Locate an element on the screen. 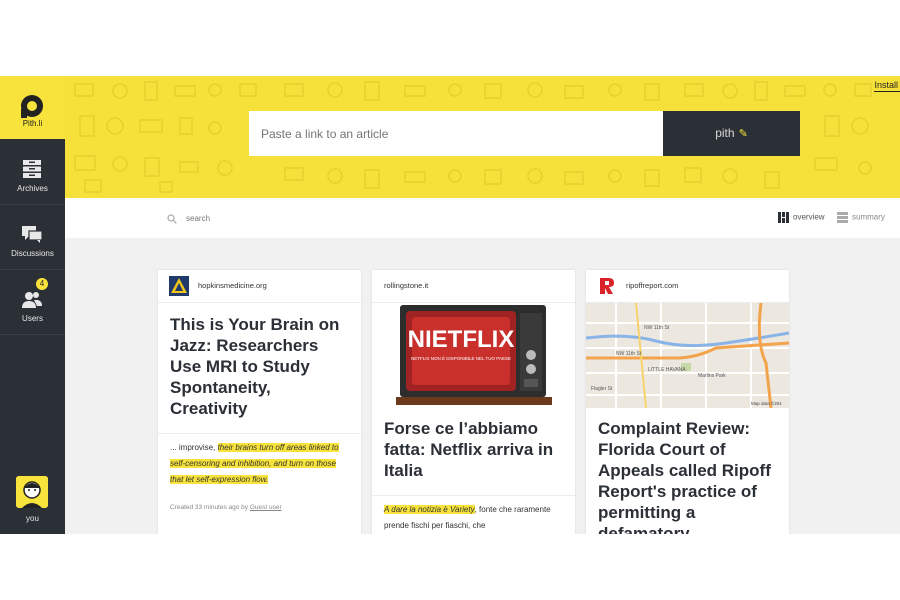 This screenshot has height=600, width=900. users-count-badge: 4 is located at coordinates (42, 284).